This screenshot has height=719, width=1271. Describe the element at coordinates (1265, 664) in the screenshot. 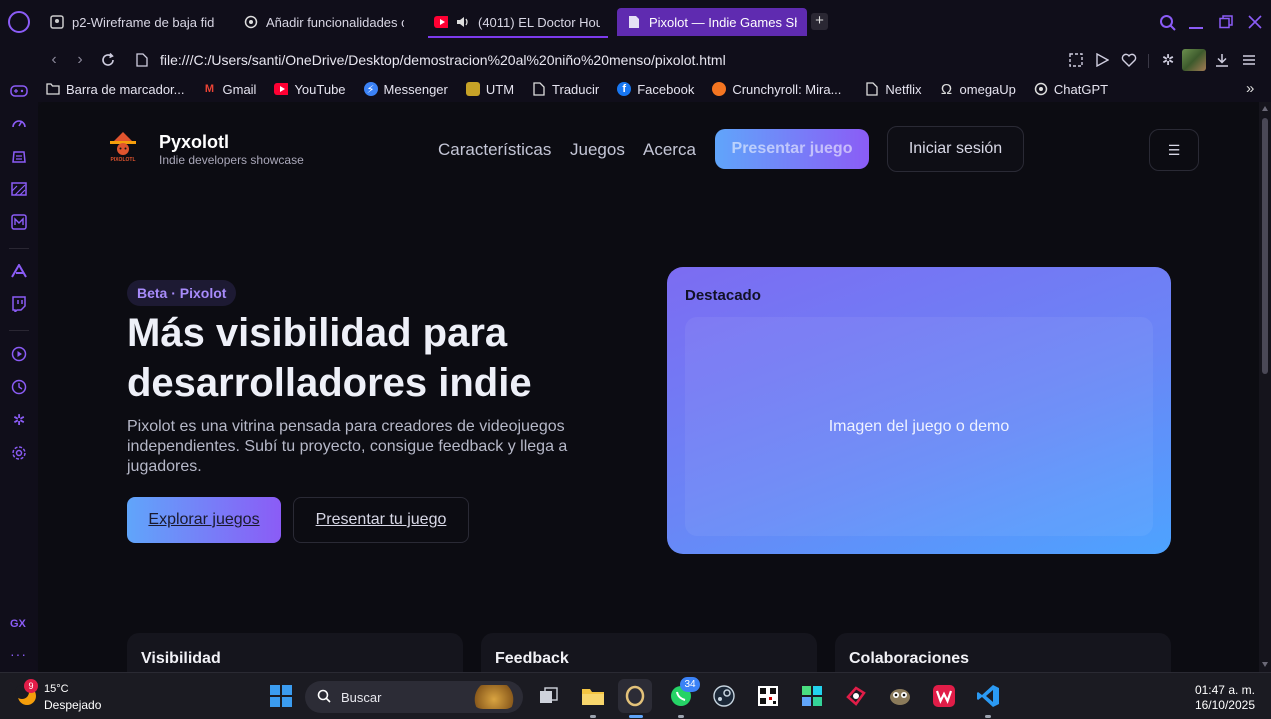

I see `scroll-down-icon` at that location.